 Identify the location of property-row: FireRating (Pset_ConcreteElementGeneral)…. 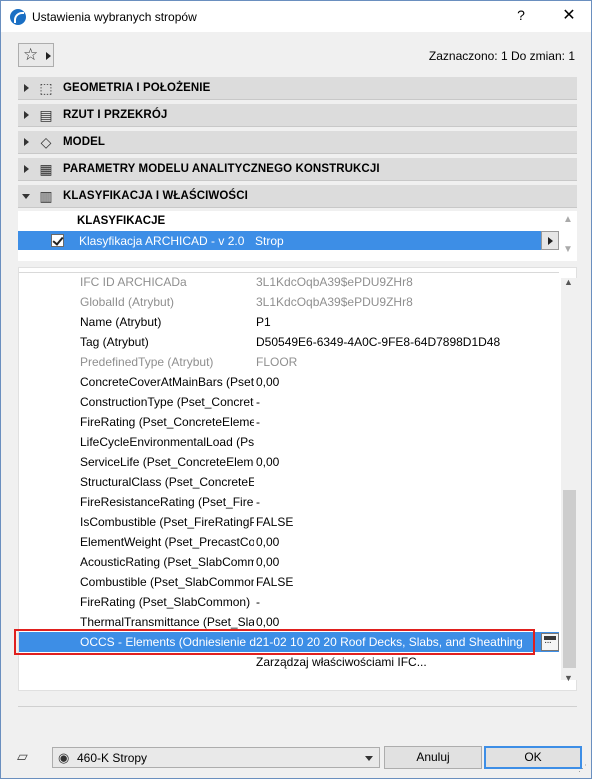
(289, 422).